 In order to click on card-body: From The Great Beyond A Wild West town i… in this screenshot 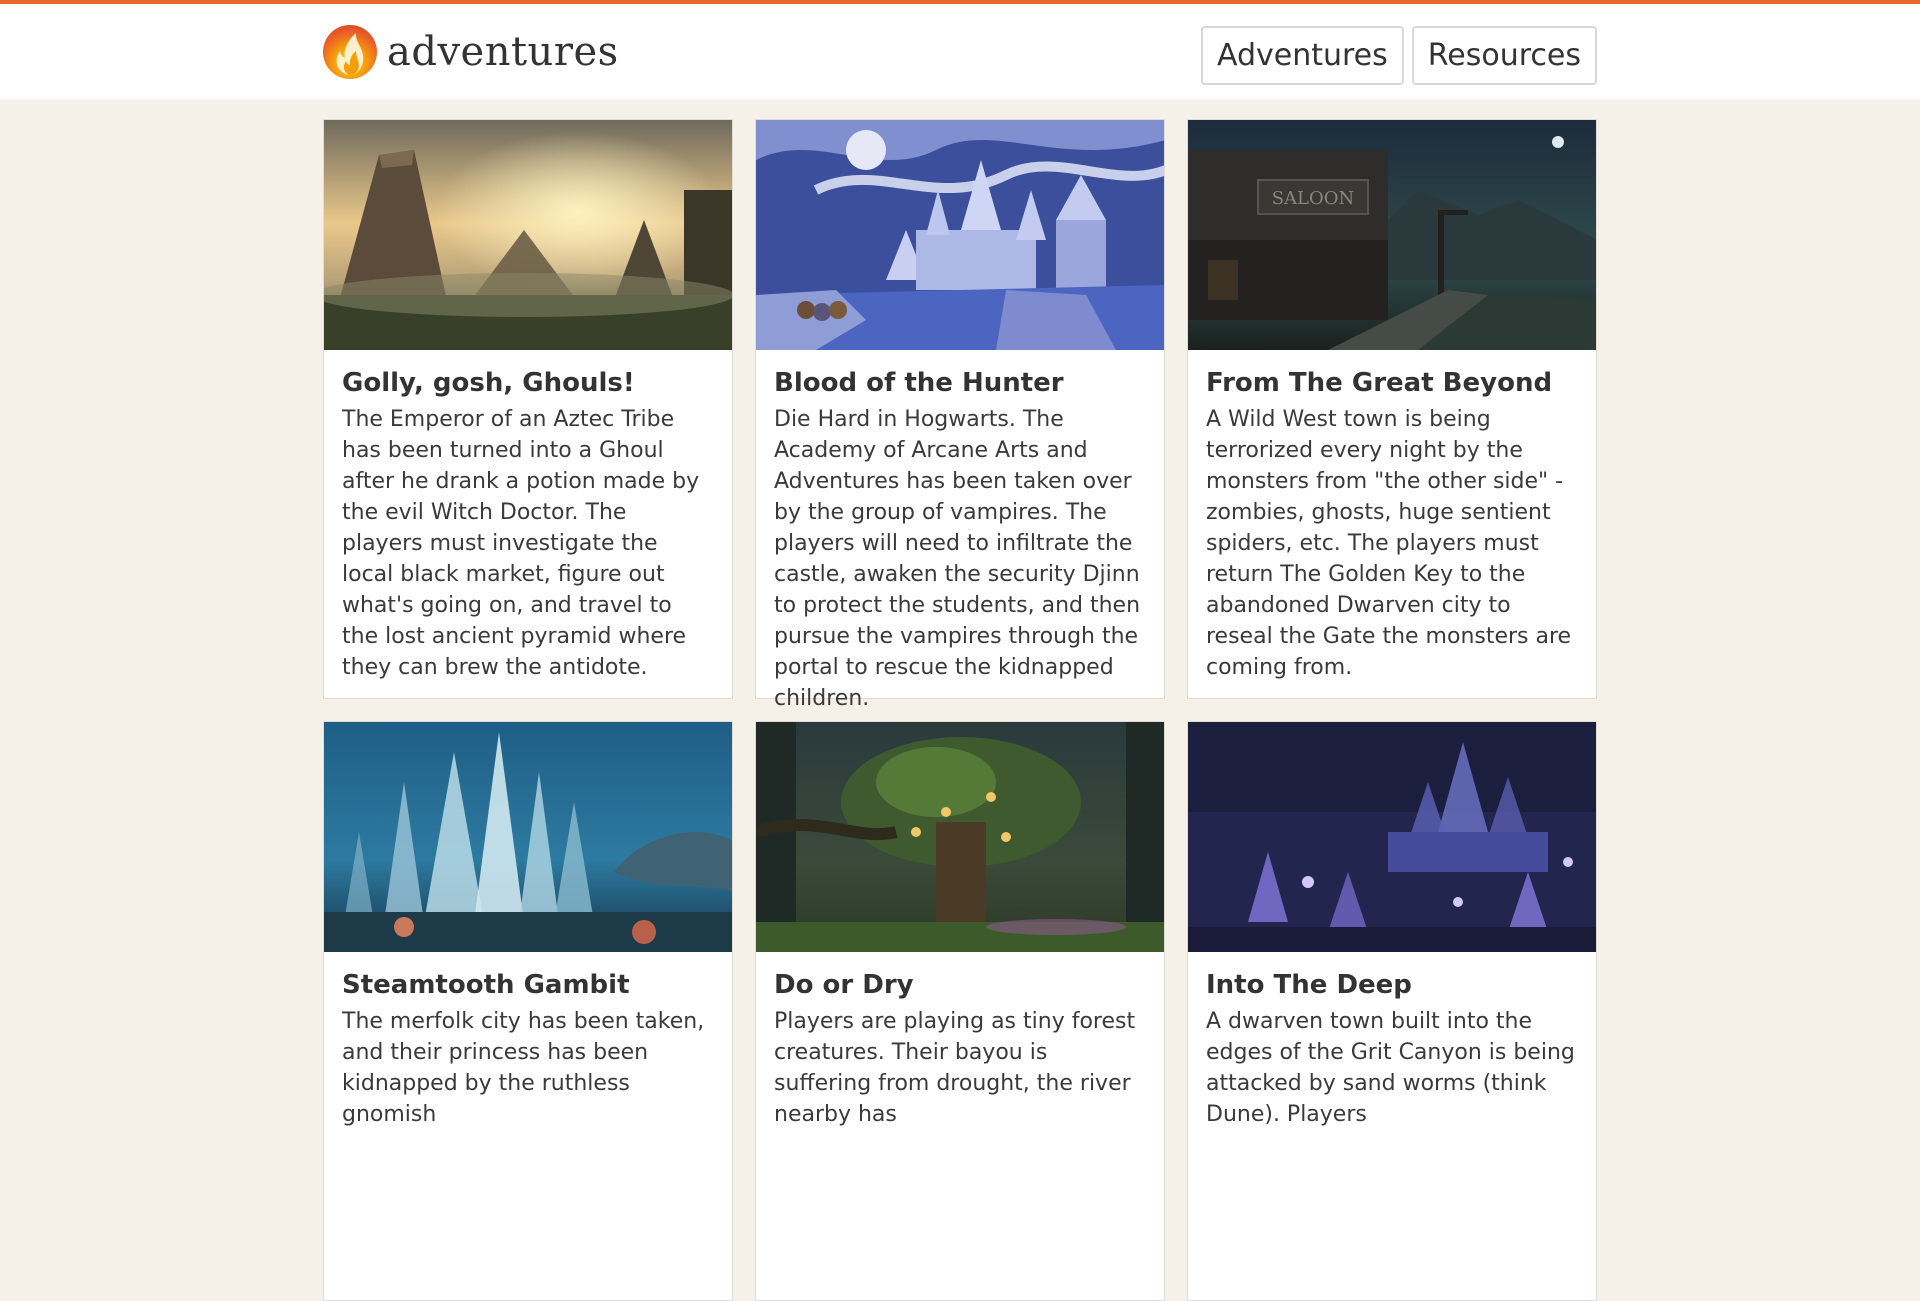, I will do `click(1392, 516)`.